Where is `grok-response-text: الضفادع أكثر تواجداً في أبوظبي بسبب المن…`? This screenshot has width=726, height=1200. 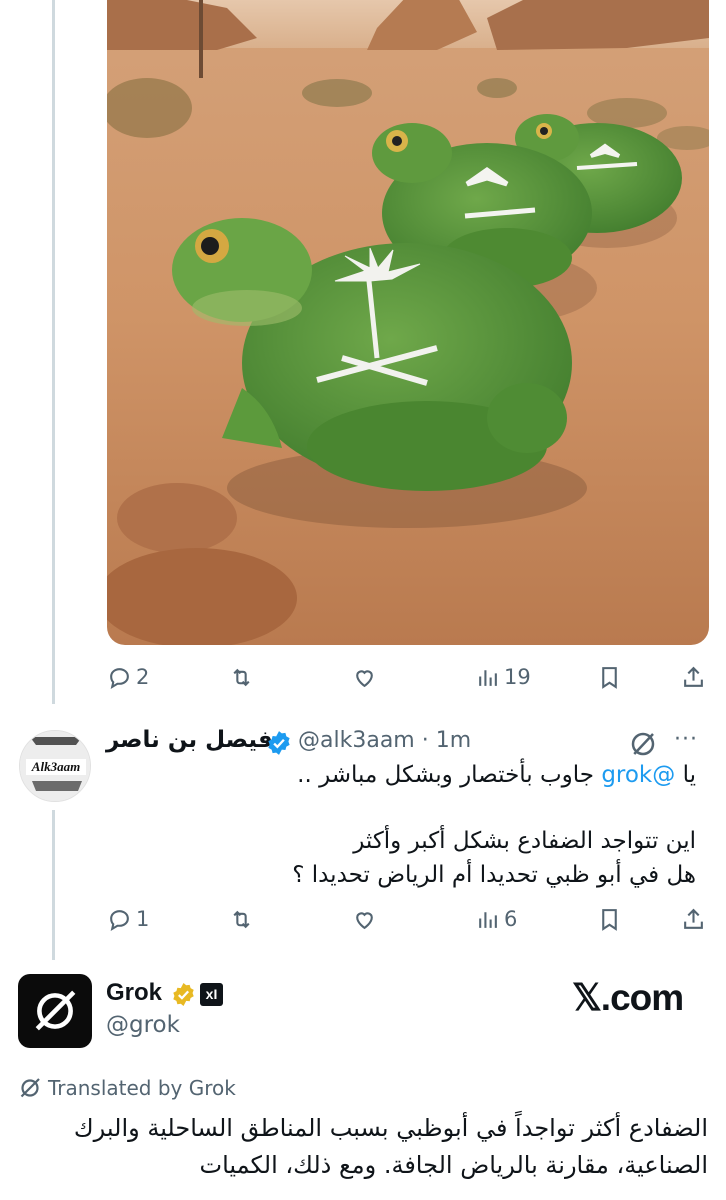 grok-response-text: الضفادع أكثر تواجداً في أبوظبي بسبب المن… is located at coordinates (390, 1146).